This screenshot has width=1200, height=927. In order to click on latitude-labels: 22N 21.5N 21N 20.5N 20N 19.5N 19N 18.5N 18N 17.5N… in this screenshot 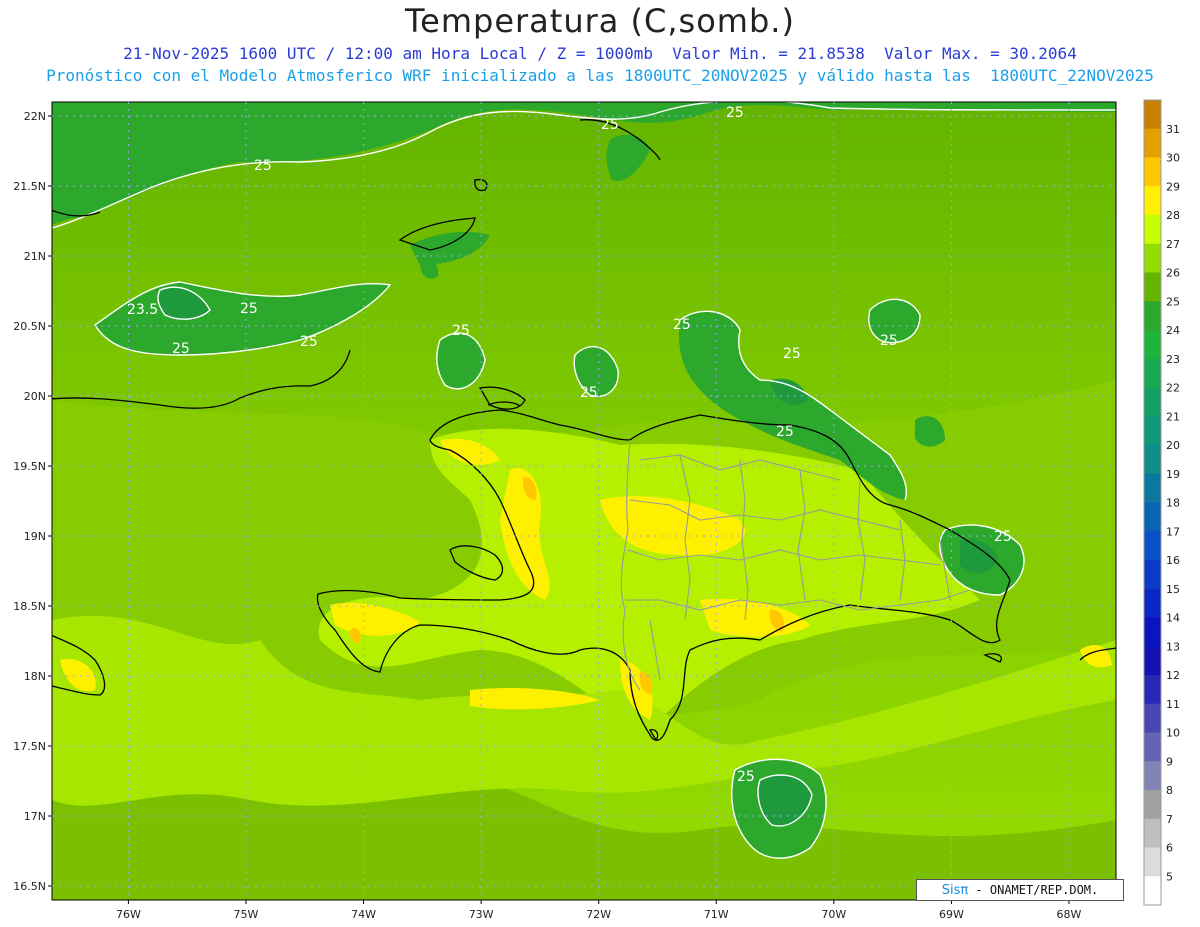, I will do `click(29, 501)`.